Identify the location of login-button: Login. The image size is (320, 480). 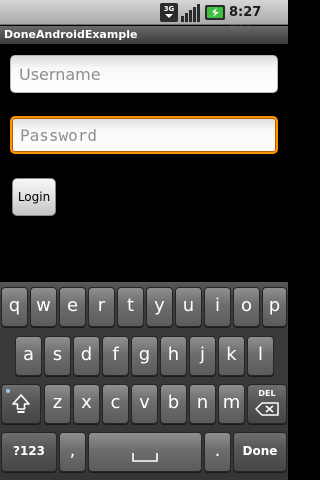
(34, 197).